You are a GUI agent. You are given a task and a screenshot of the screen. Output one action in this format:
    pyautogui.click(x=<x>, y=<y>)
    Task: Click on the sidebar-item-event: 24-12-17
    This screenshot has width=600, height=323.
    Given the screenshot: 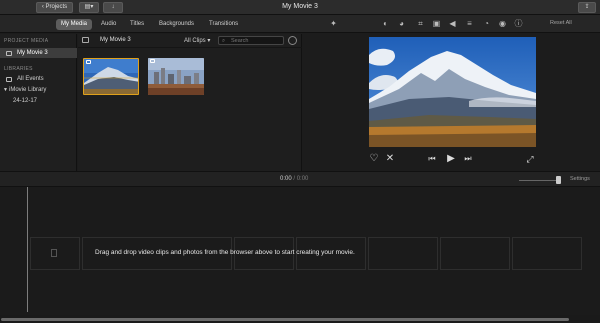 What is the action you would take?
    pyautogui.click(x=38, y=101)
    